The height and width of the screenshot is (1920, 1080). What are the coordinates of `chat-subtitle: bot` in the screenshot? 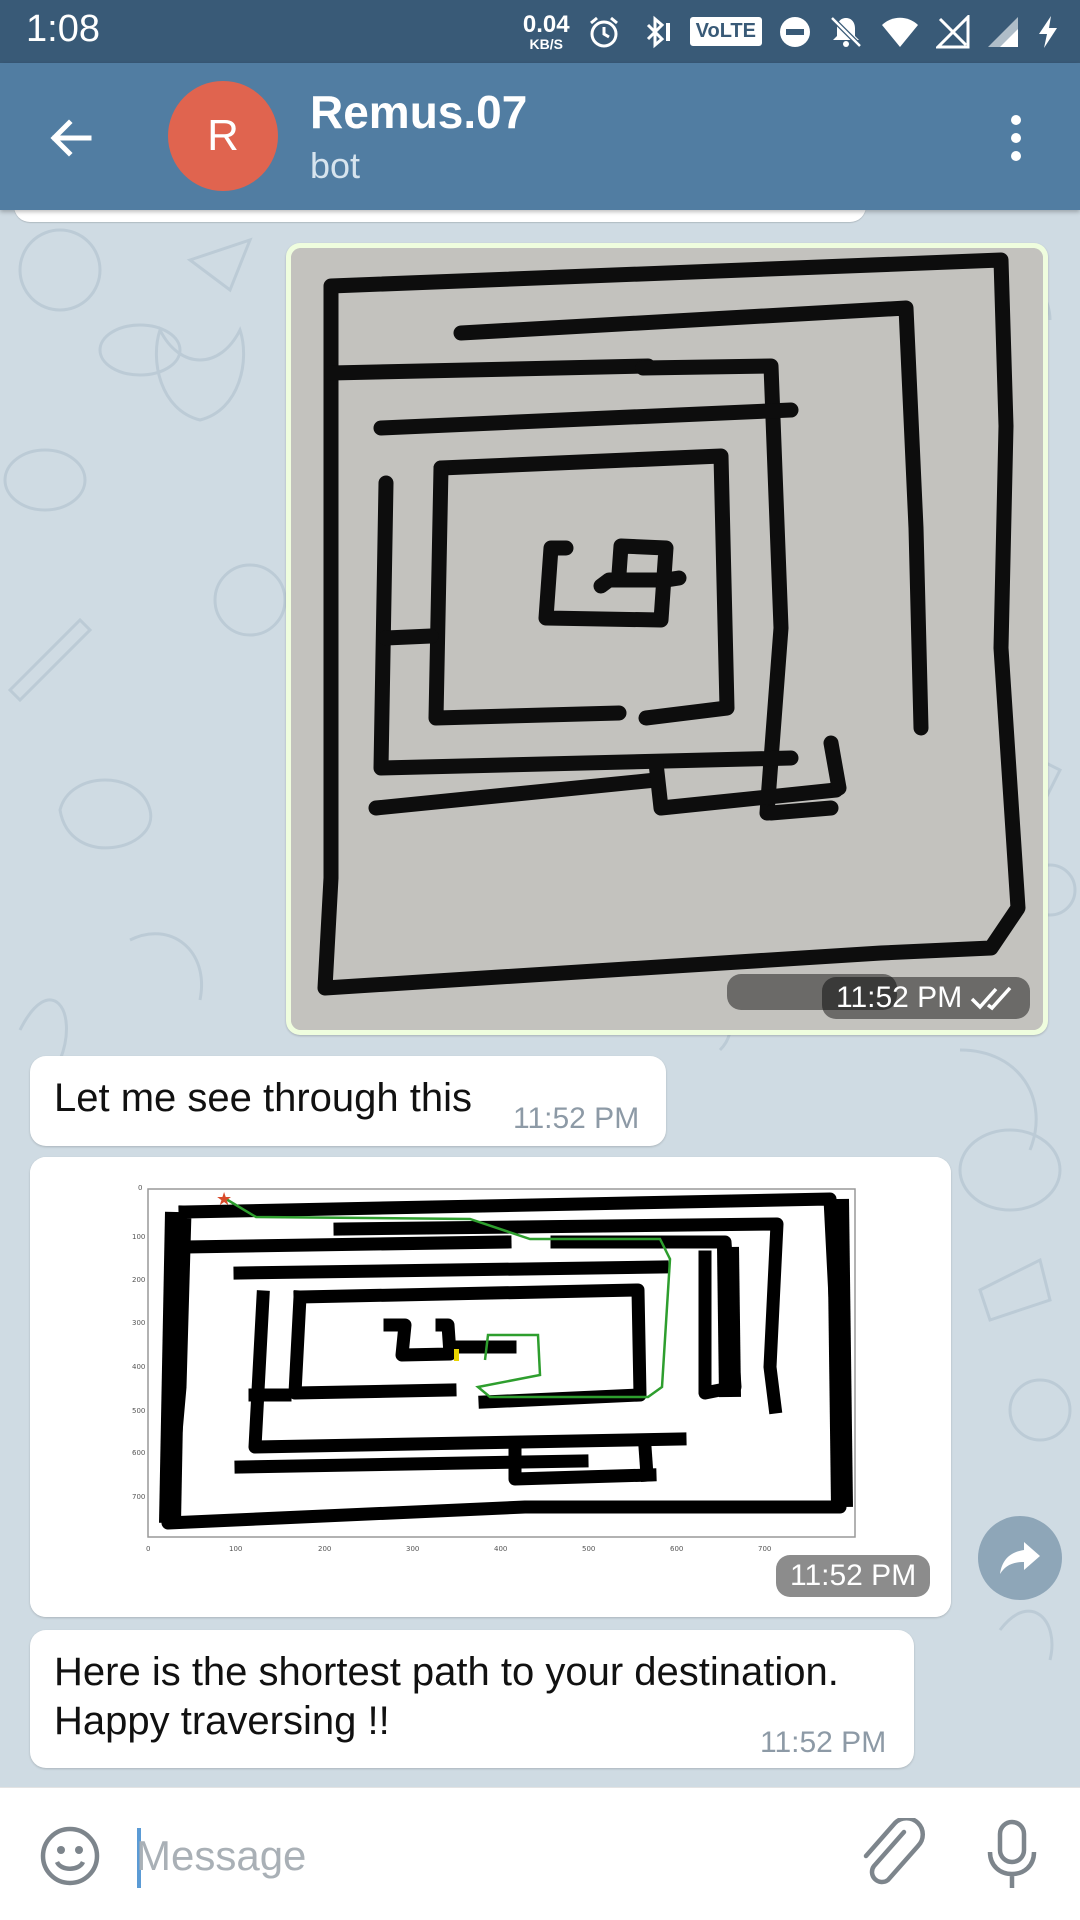 It's located at (335, 165).